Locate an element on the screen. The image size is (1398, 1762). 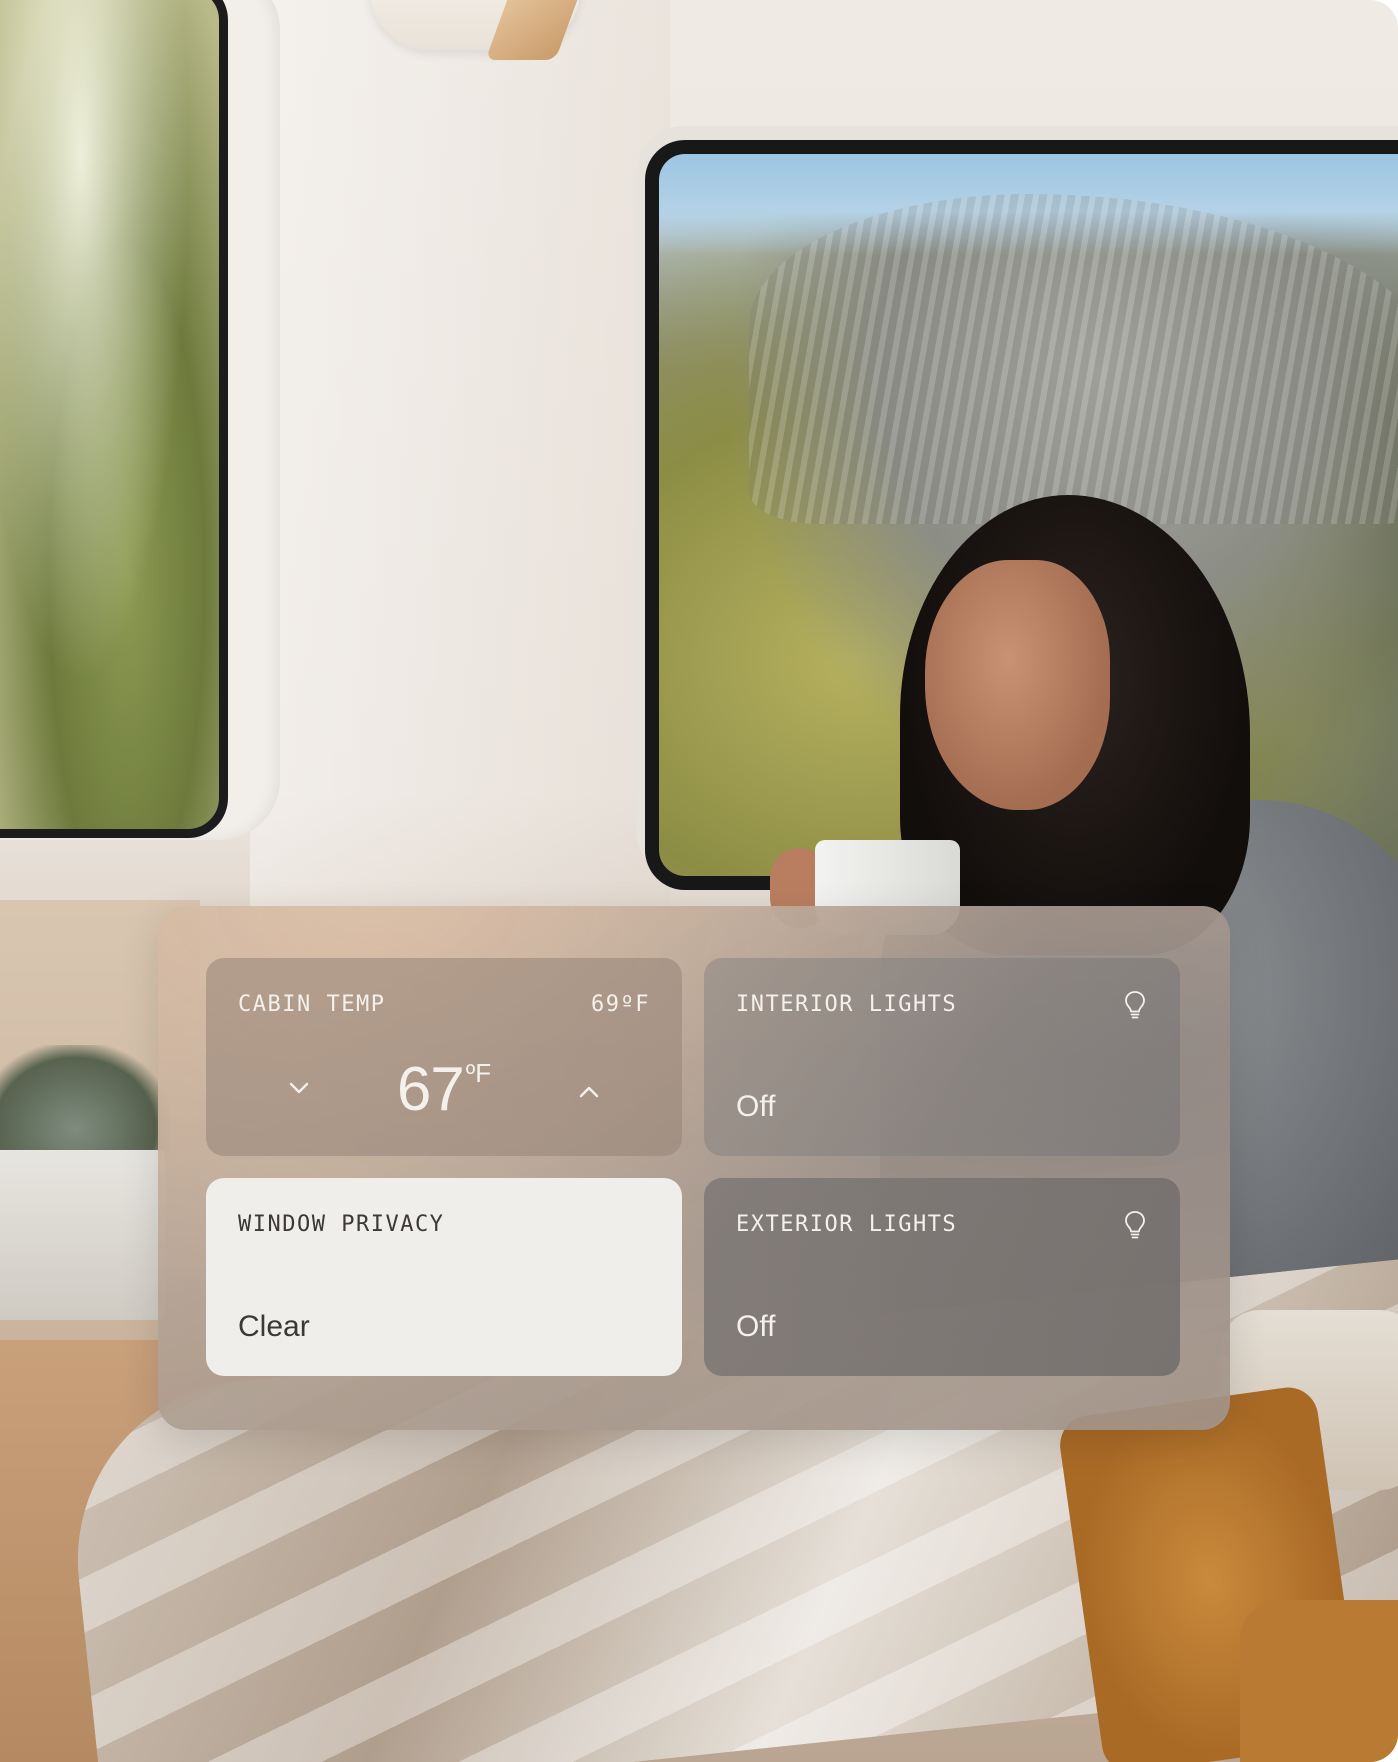
exterior-lights-label: EXTERIOR LIGHTS is located at coordinates (847, 1224).